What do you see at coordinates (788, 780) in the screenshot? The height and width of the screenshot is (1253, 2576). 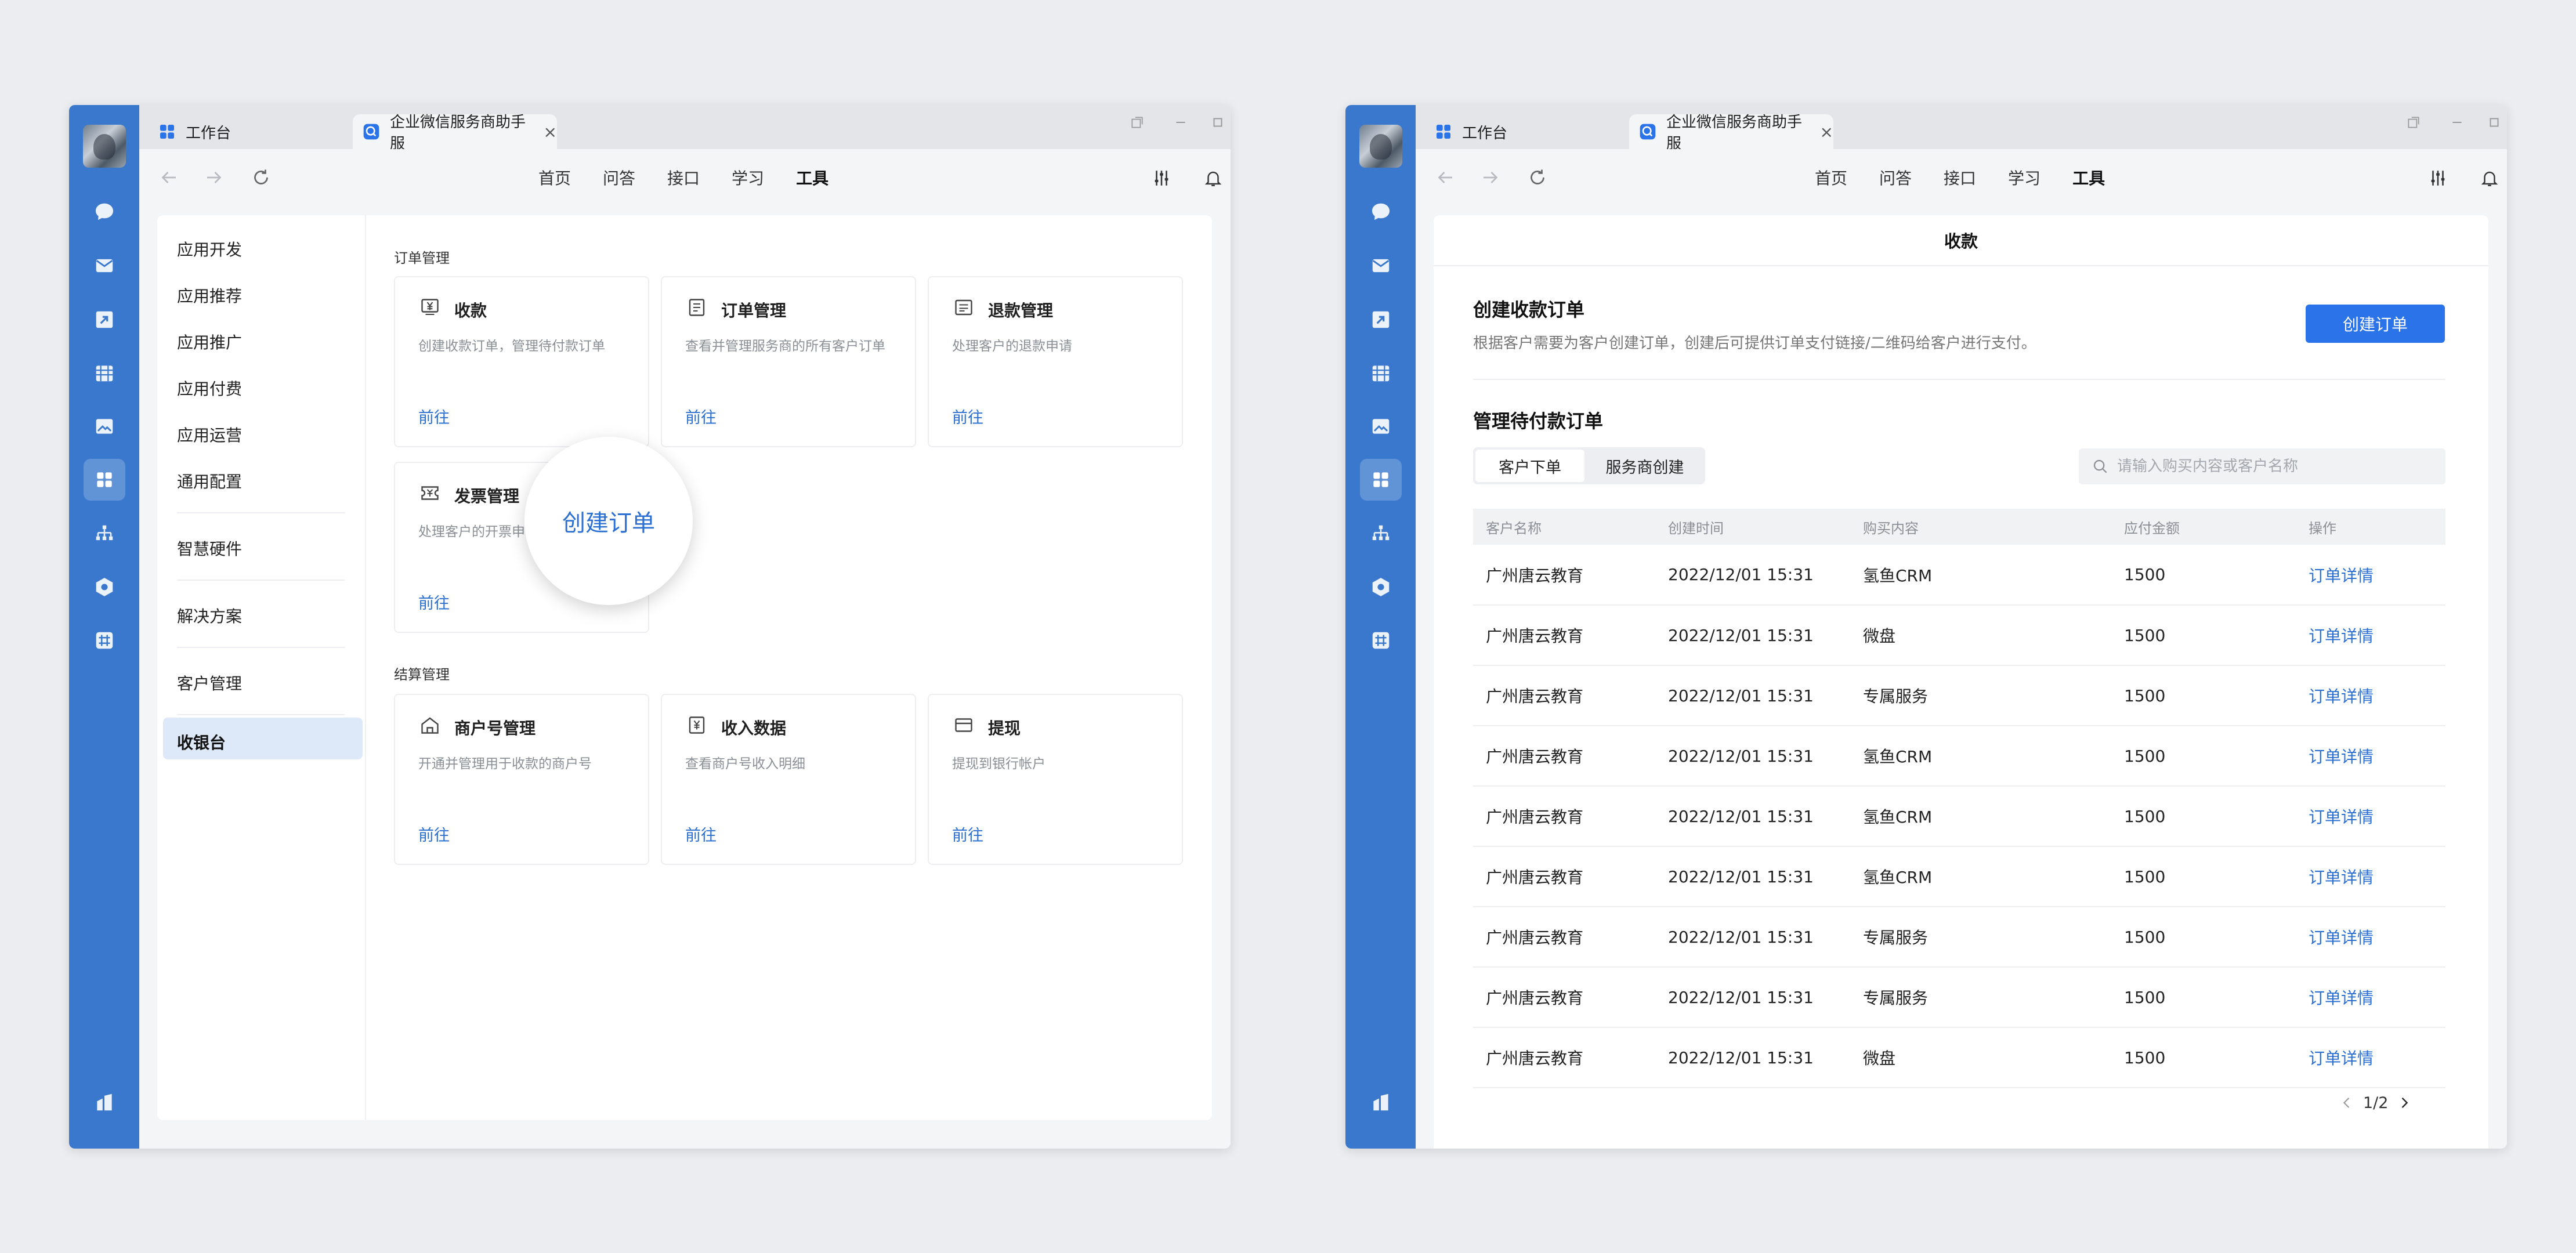 I see `card-income-data: 收入数据 查看商户号收入明细 前往` at bounding box center [788, 780].